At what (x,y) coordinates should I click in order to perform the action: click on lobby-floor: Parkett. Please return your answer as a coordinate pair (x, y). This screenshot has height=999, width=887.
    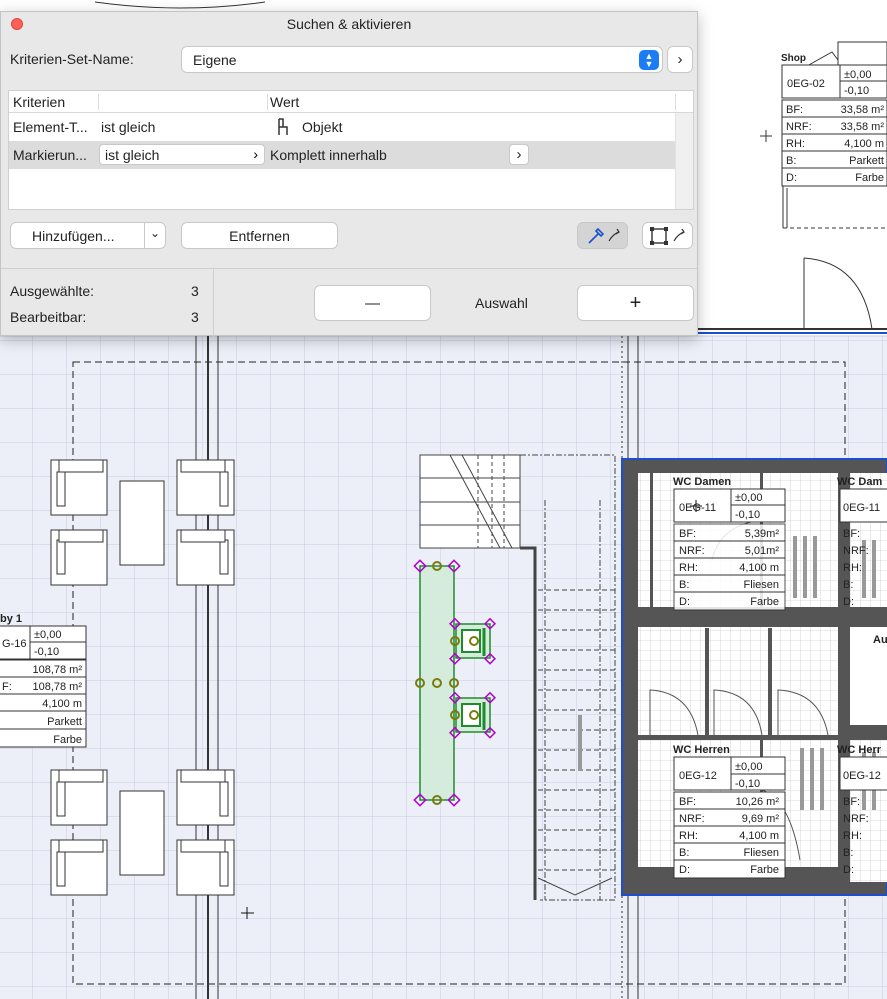
    Looking at the image, I should click on (64, 722).